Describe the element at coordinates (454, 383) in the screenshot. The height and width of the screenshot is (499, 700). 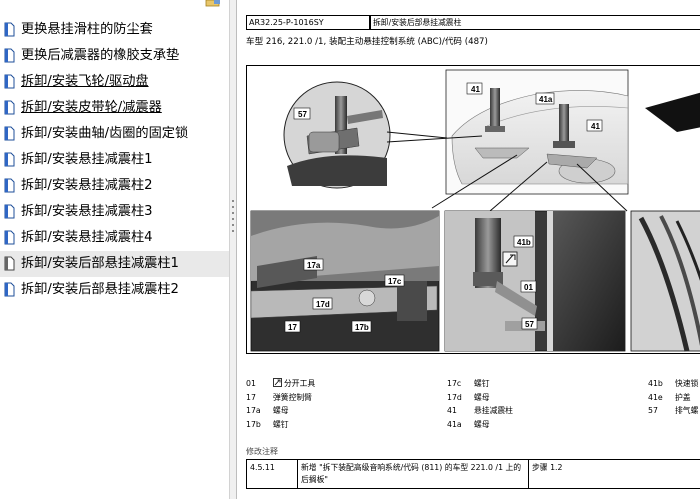
I see `legend-number: 17c` at that location.